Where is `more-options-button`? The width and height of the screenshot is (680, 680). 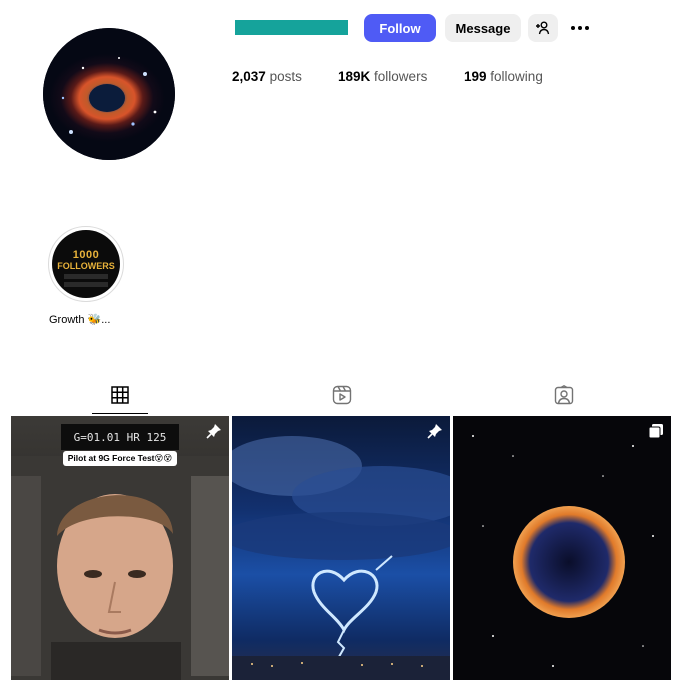
more-options-button is located at coordinates (580, 28).